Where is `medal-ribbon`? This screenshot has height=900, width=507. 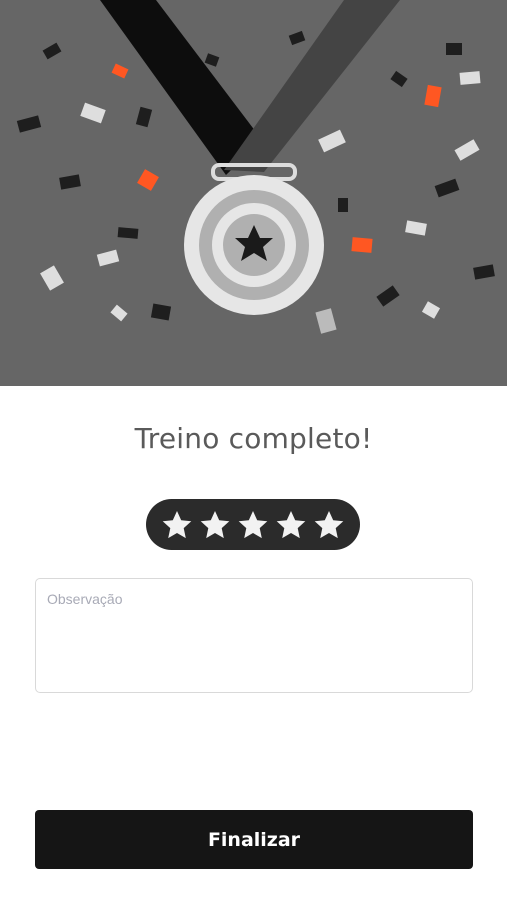 medal-ribbon is located at coordinates (250, 87).